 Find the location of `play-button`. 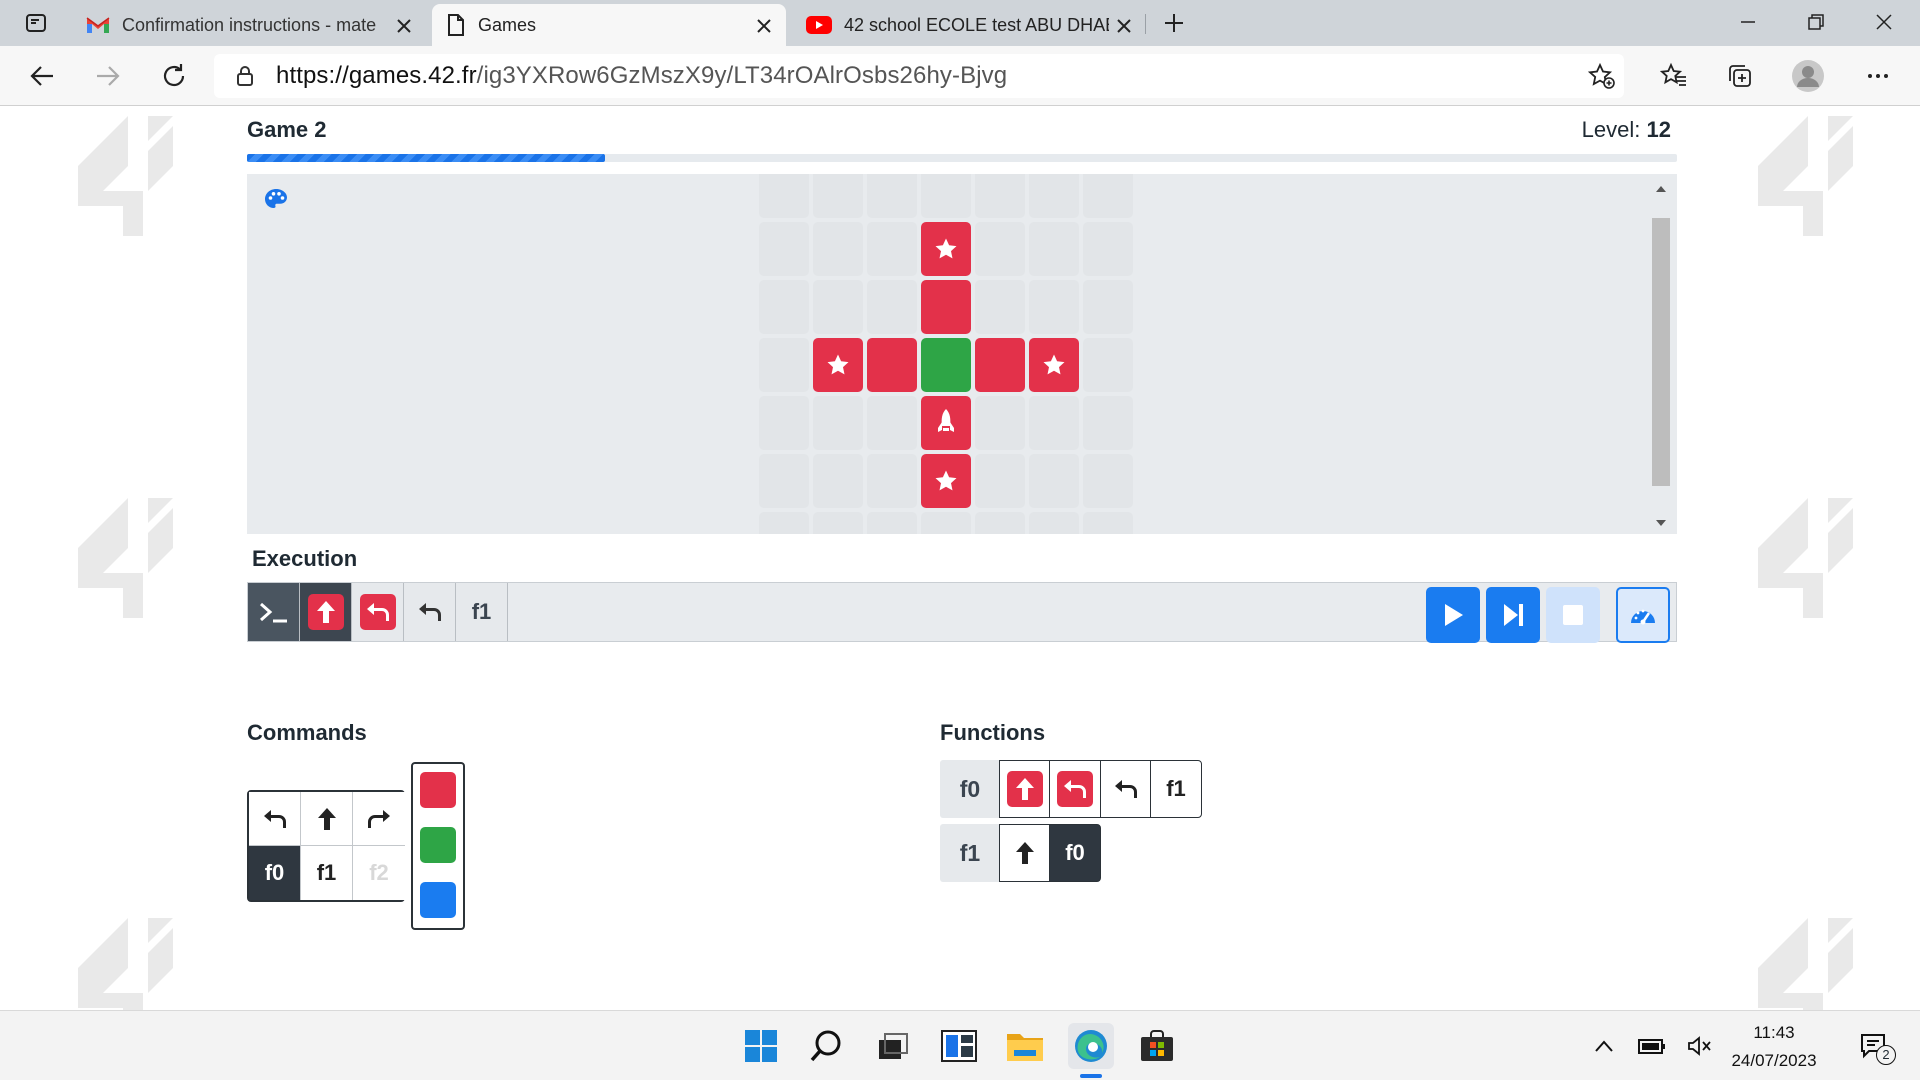

play-button is located at coordinates (1453, 615).